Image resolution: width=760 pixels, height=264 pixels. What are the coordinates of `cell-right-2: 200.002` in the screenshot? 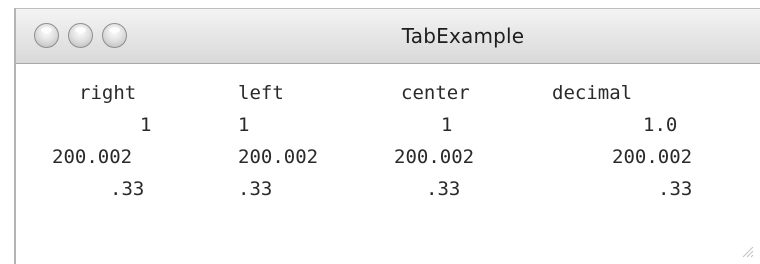 It's located at (92, 157).